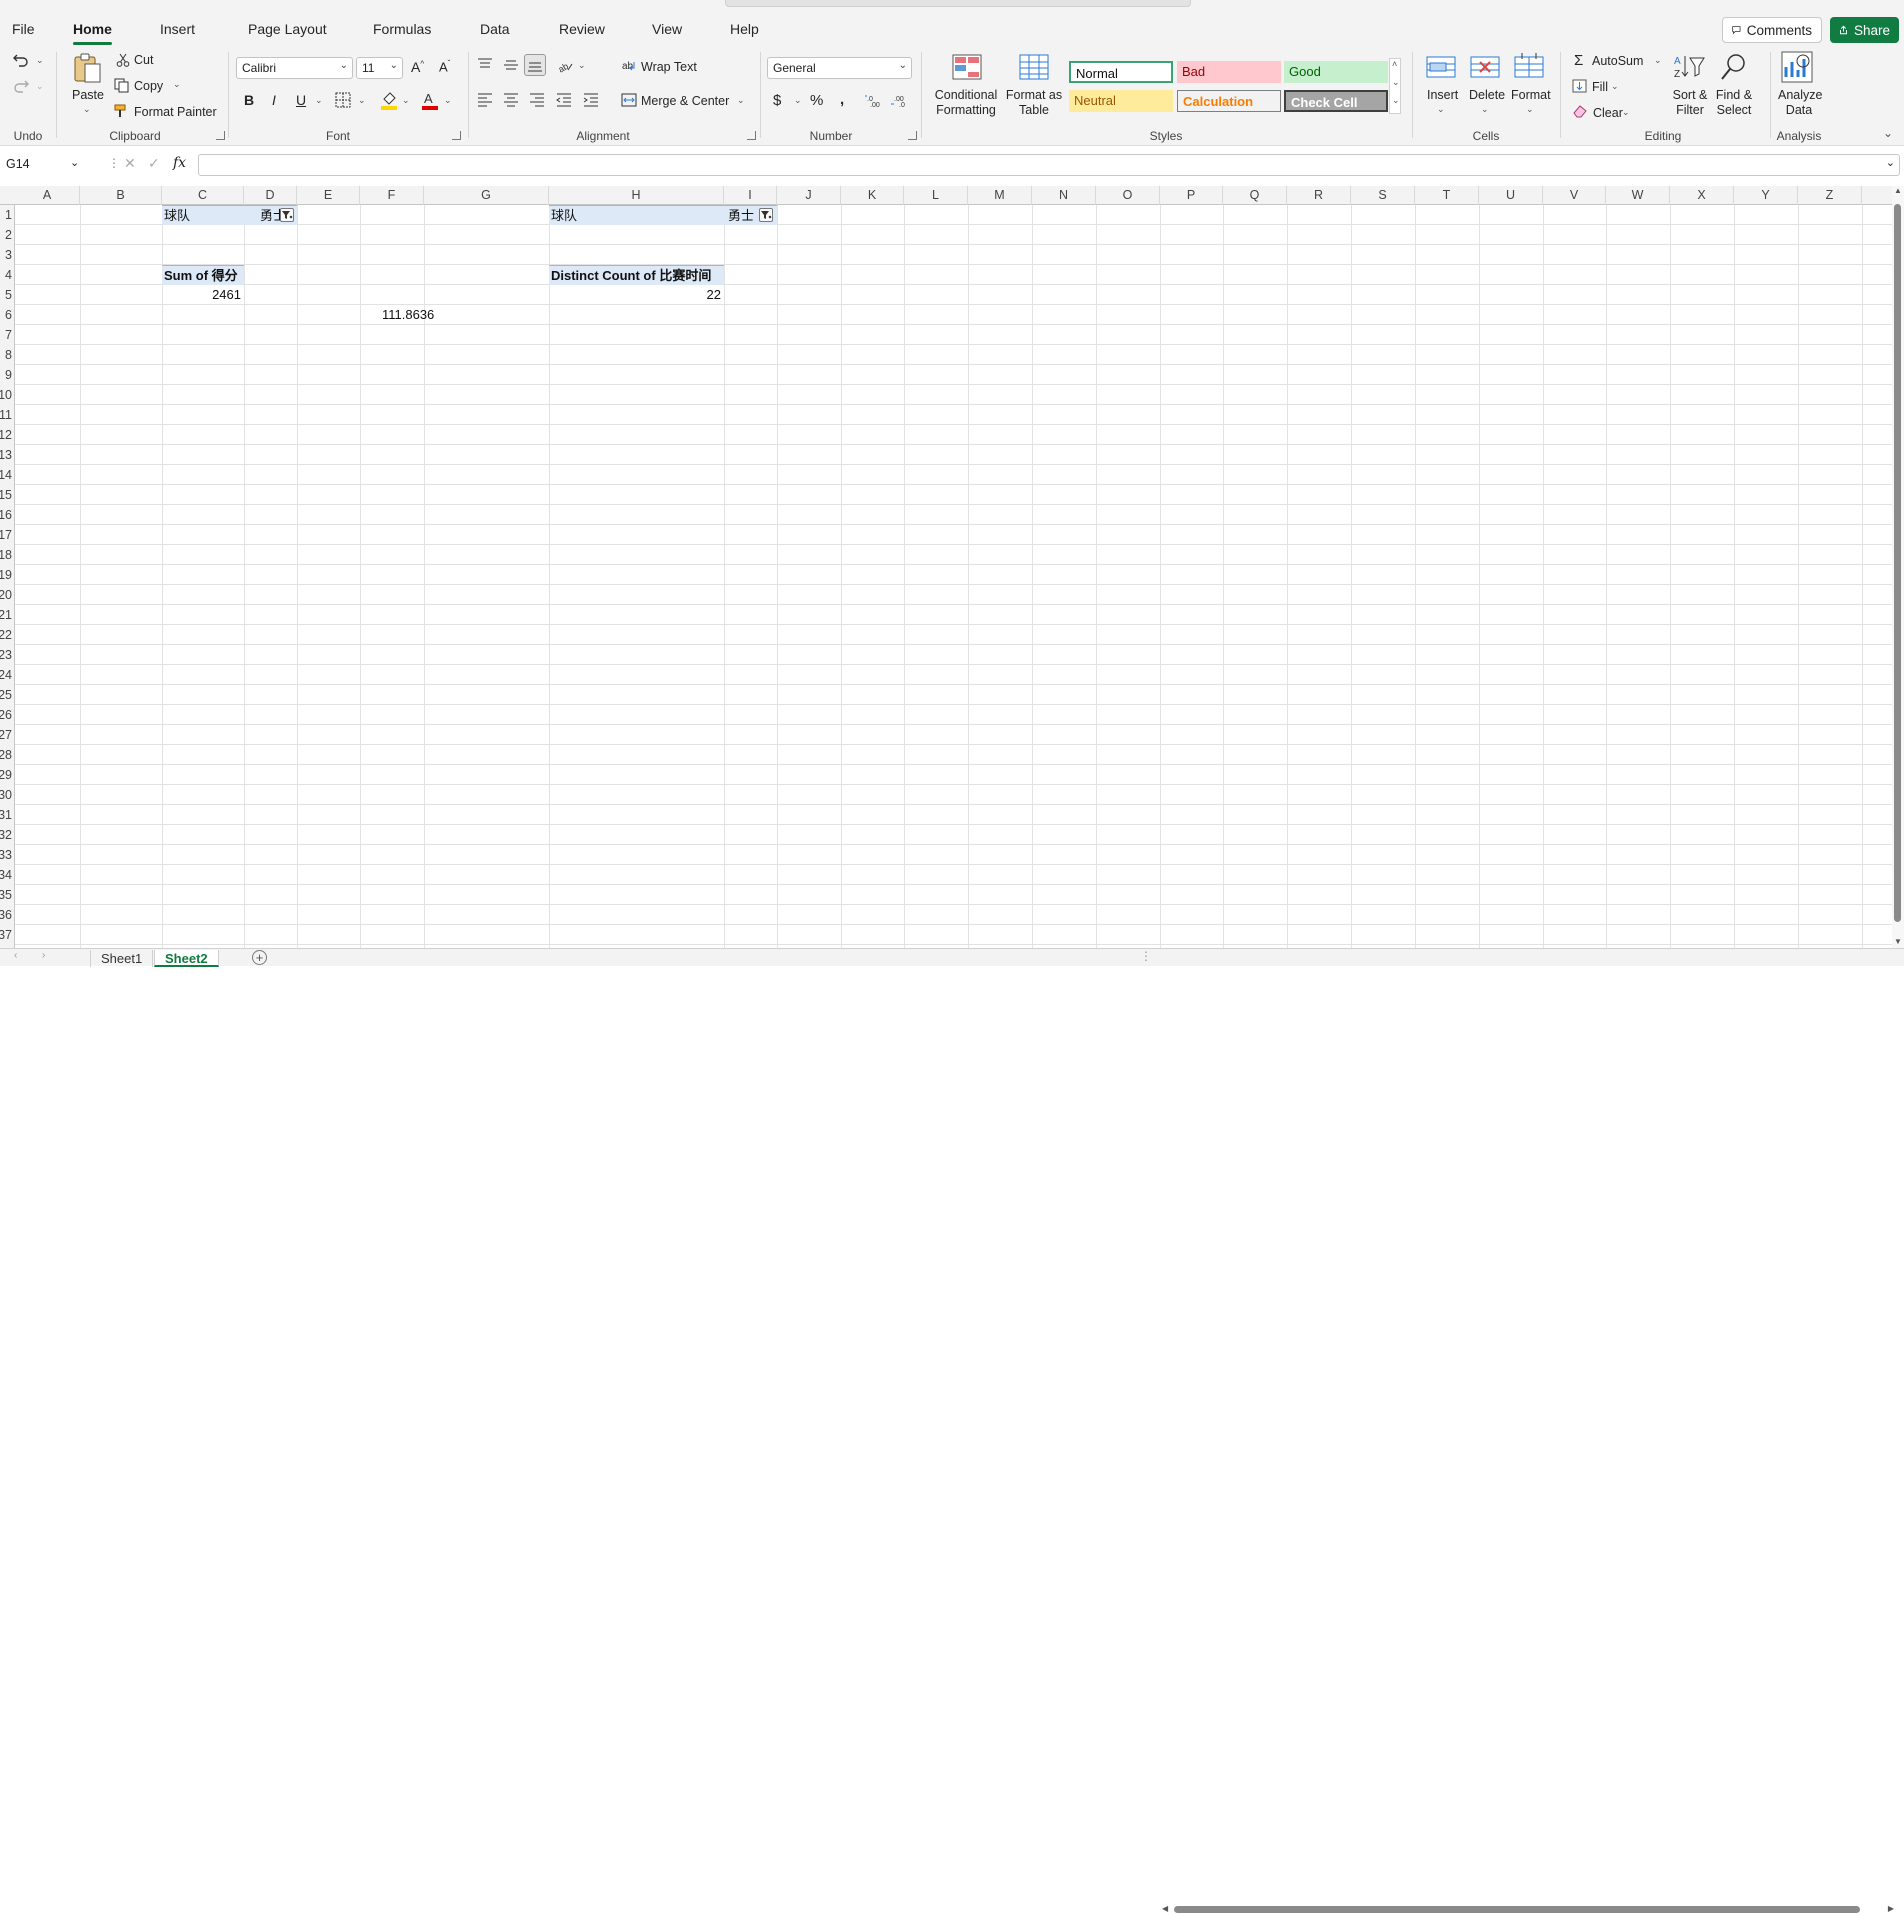 This screenshot has height=1915, width=1904. Describe the element at coordinates (1890, 162) in the screenshot. I see `expand-formula-bar-icon: ⌄` at that location.